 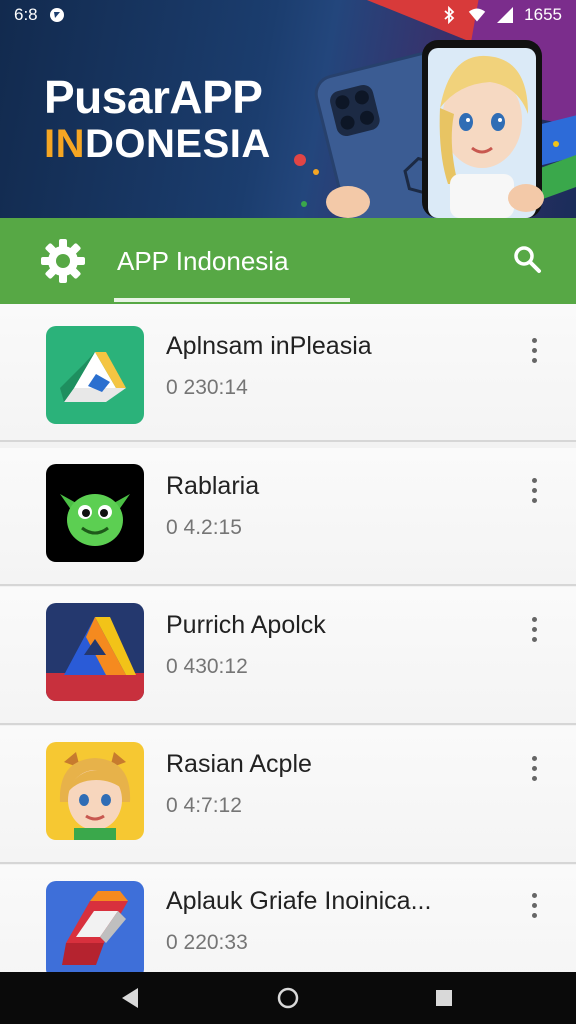 What do you see at coordinates (57, 15) in the screenshot?
I see `notification-icon` at bounding box center [57, 15].